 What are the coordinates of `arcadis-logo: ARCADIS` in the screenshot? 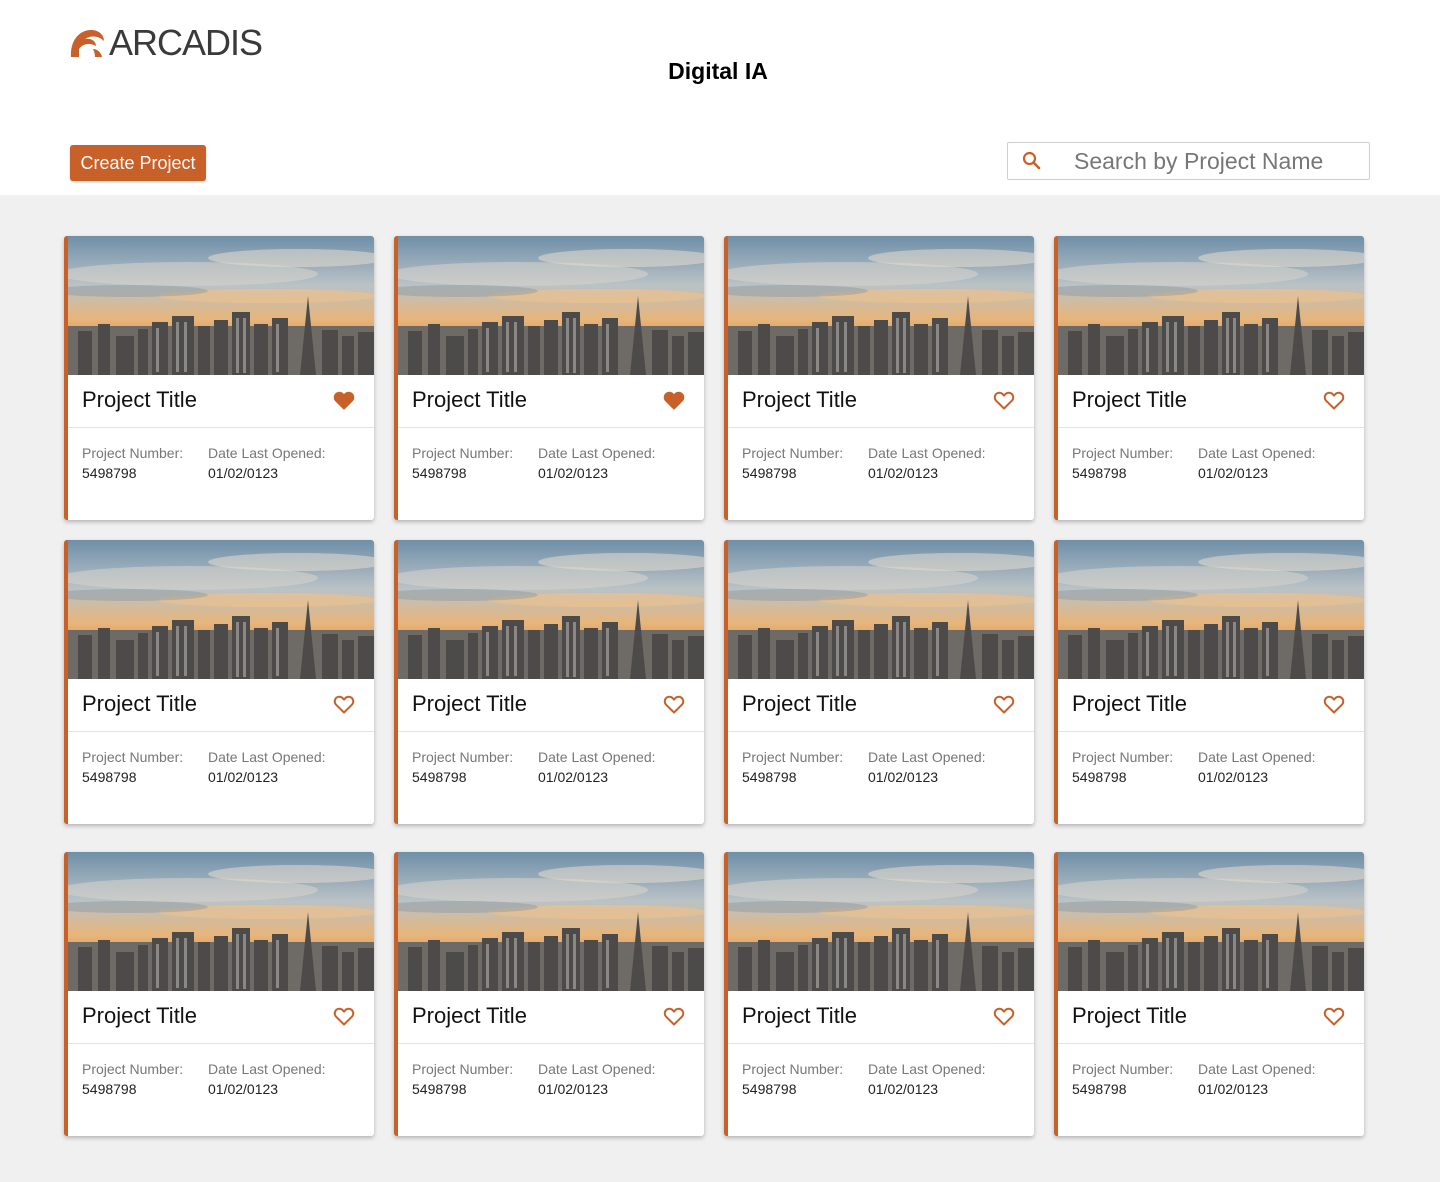 It's located at (166, 43).